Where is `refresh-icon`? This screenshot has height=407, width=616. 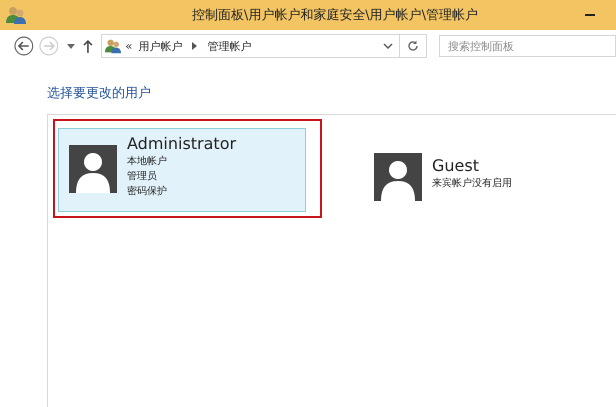 refresh-icon is located at coordinates (412, 46).